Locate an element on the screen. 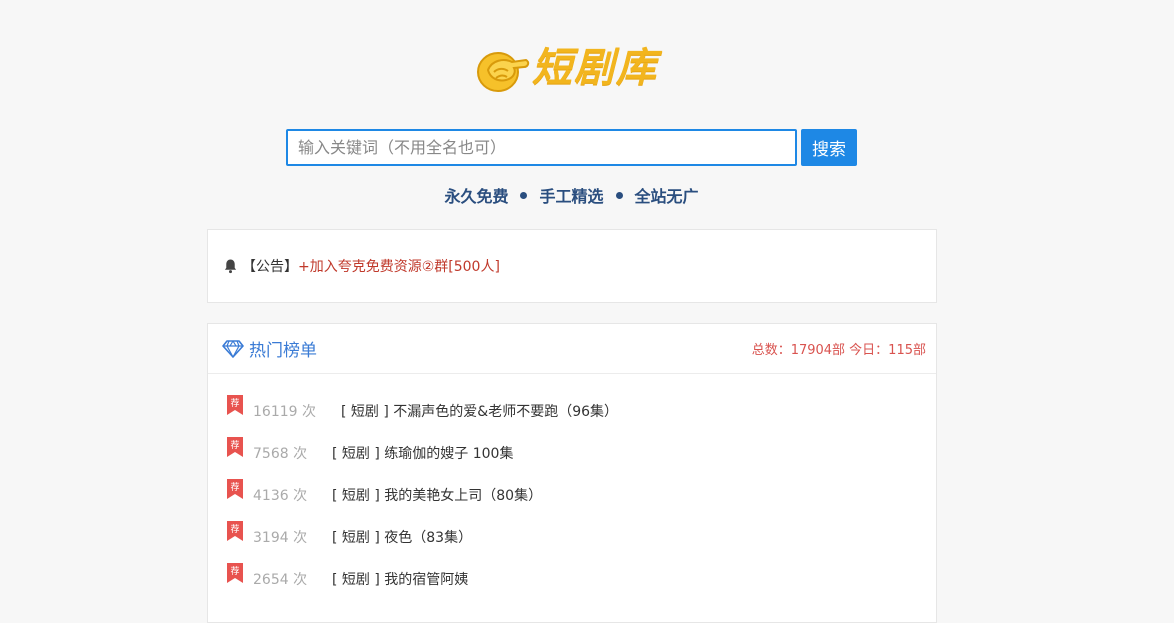 Image resolution: width=1174 pixels, height=623 pixels. notice-card: 【公告】 +加入夸克免费资源②群[500人] is located at coordinates (572, 266).